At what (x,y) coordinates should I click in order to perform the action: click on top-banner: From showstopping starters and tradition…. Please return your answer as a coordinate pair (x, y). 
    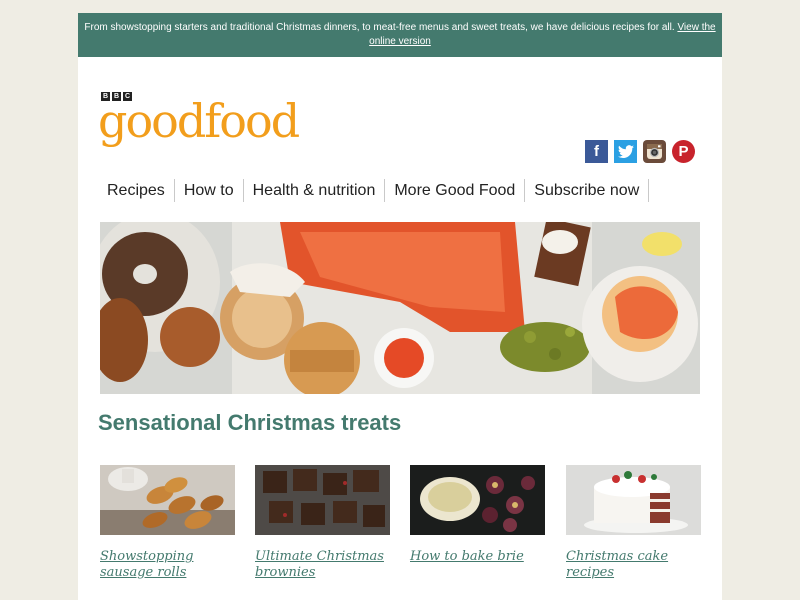
    Looking at the image, I should click on (400, 35).